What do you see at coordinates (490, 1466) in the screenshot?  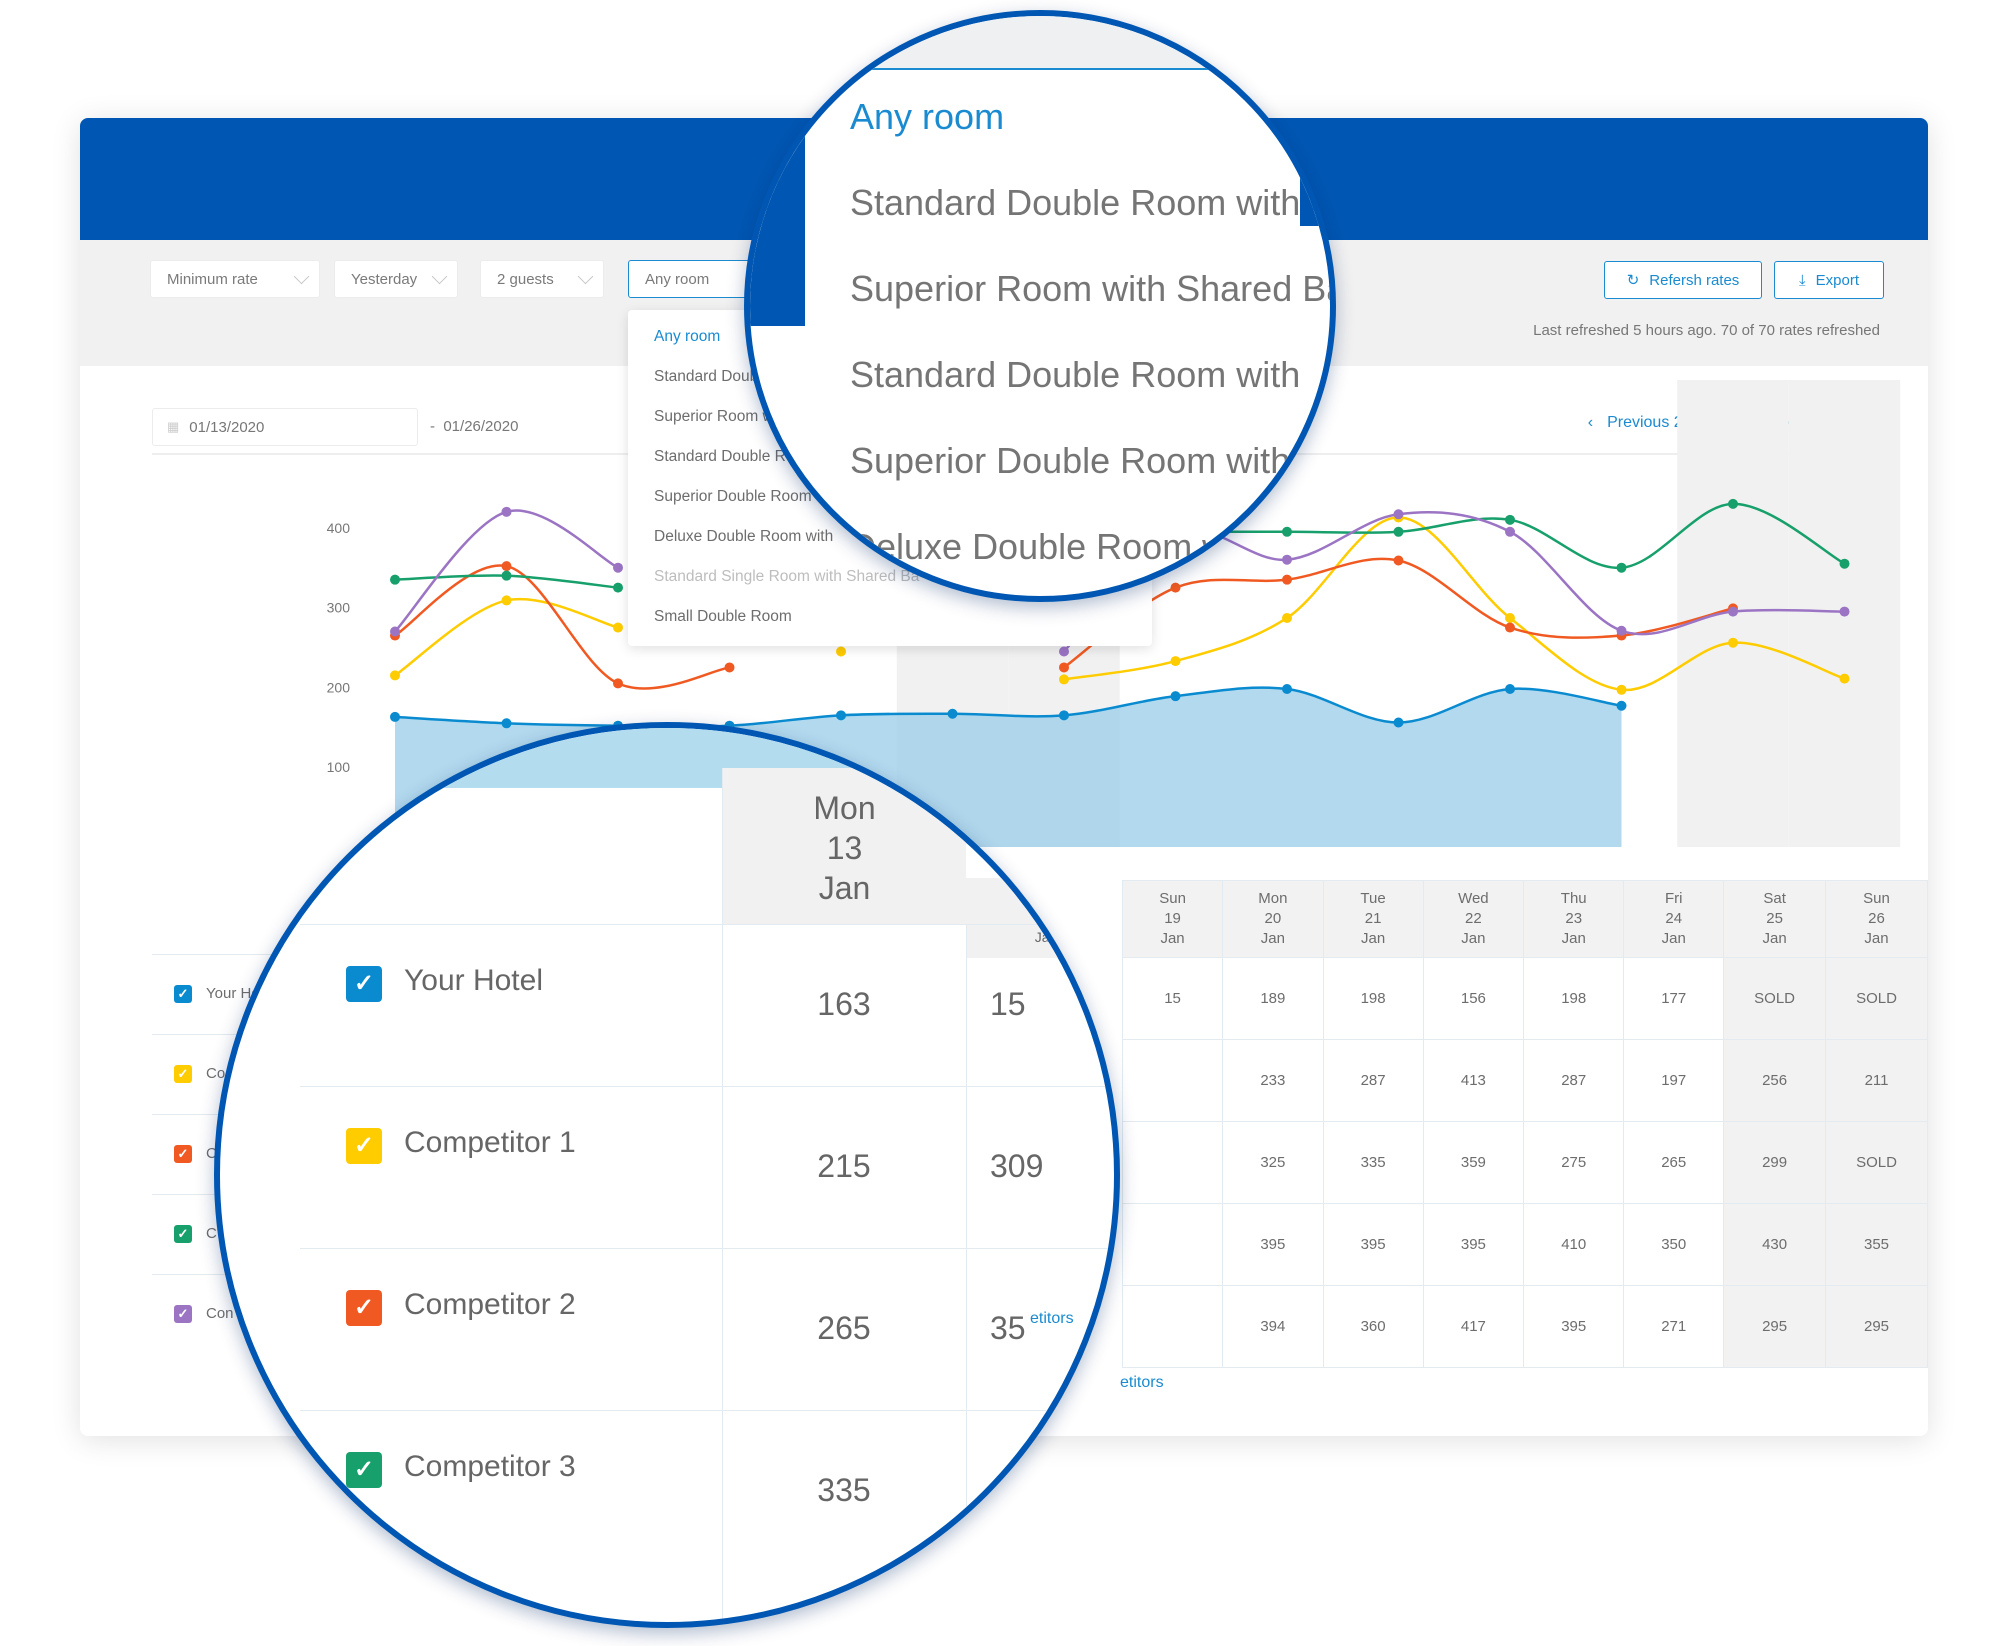 I see `magnified-row-label: Competitor 3` at bounding box center [490, 1466].